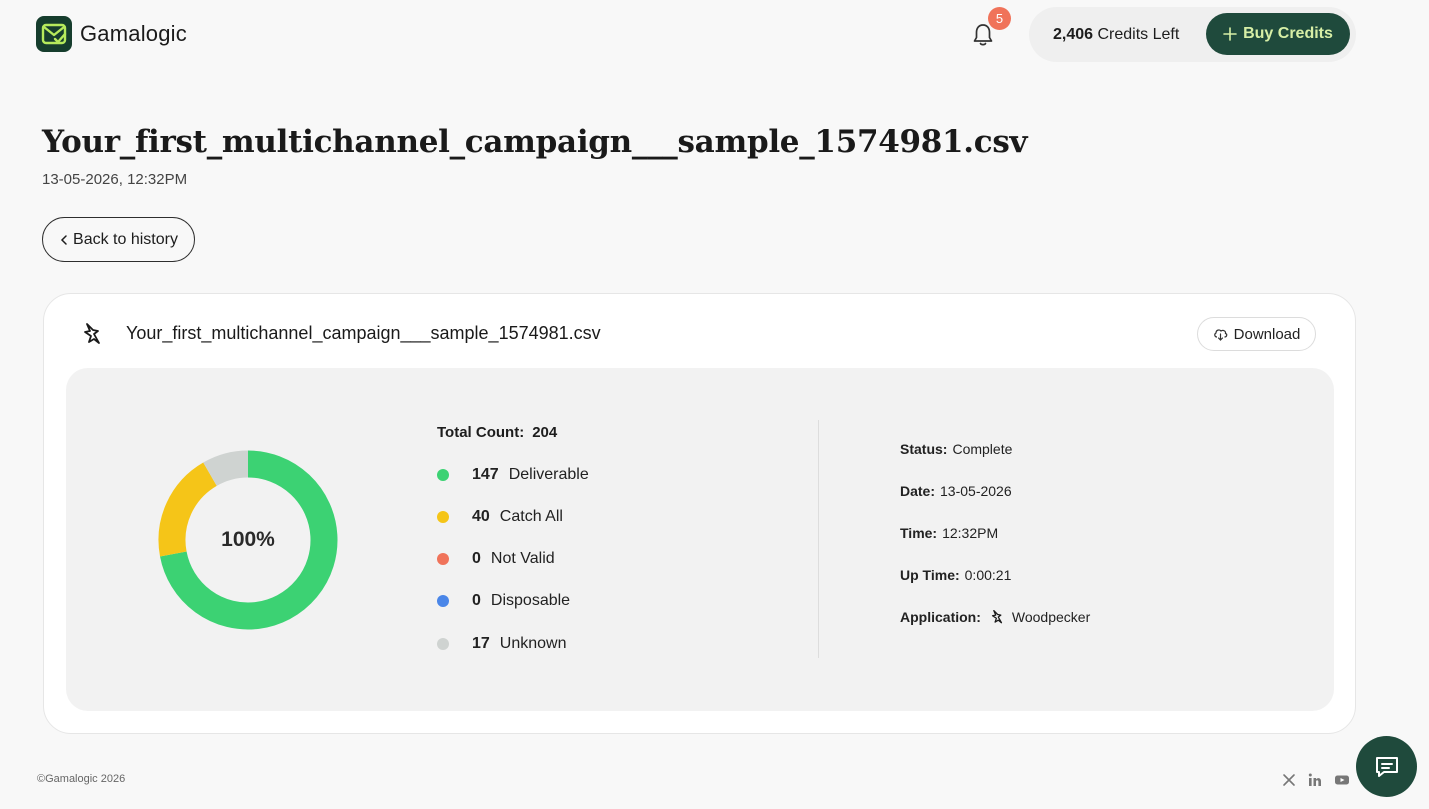 The width and height of the screenshot is (1429, 809). I want to click on youtube-icon, so click(1342, 780).